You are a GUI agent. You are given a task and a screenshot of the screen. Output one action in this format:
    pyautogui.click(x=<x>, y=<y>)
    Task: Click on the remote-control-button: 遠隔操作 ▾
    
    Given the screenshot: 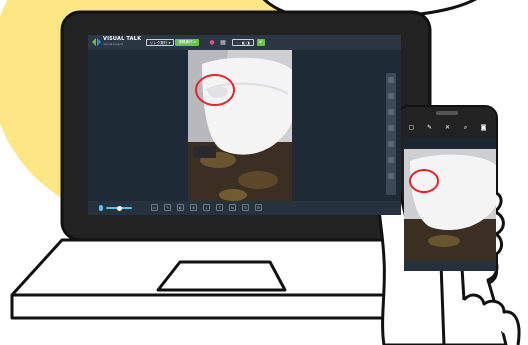 What is the action you would take?
    pyautogui.click(x=187, y=42)
    